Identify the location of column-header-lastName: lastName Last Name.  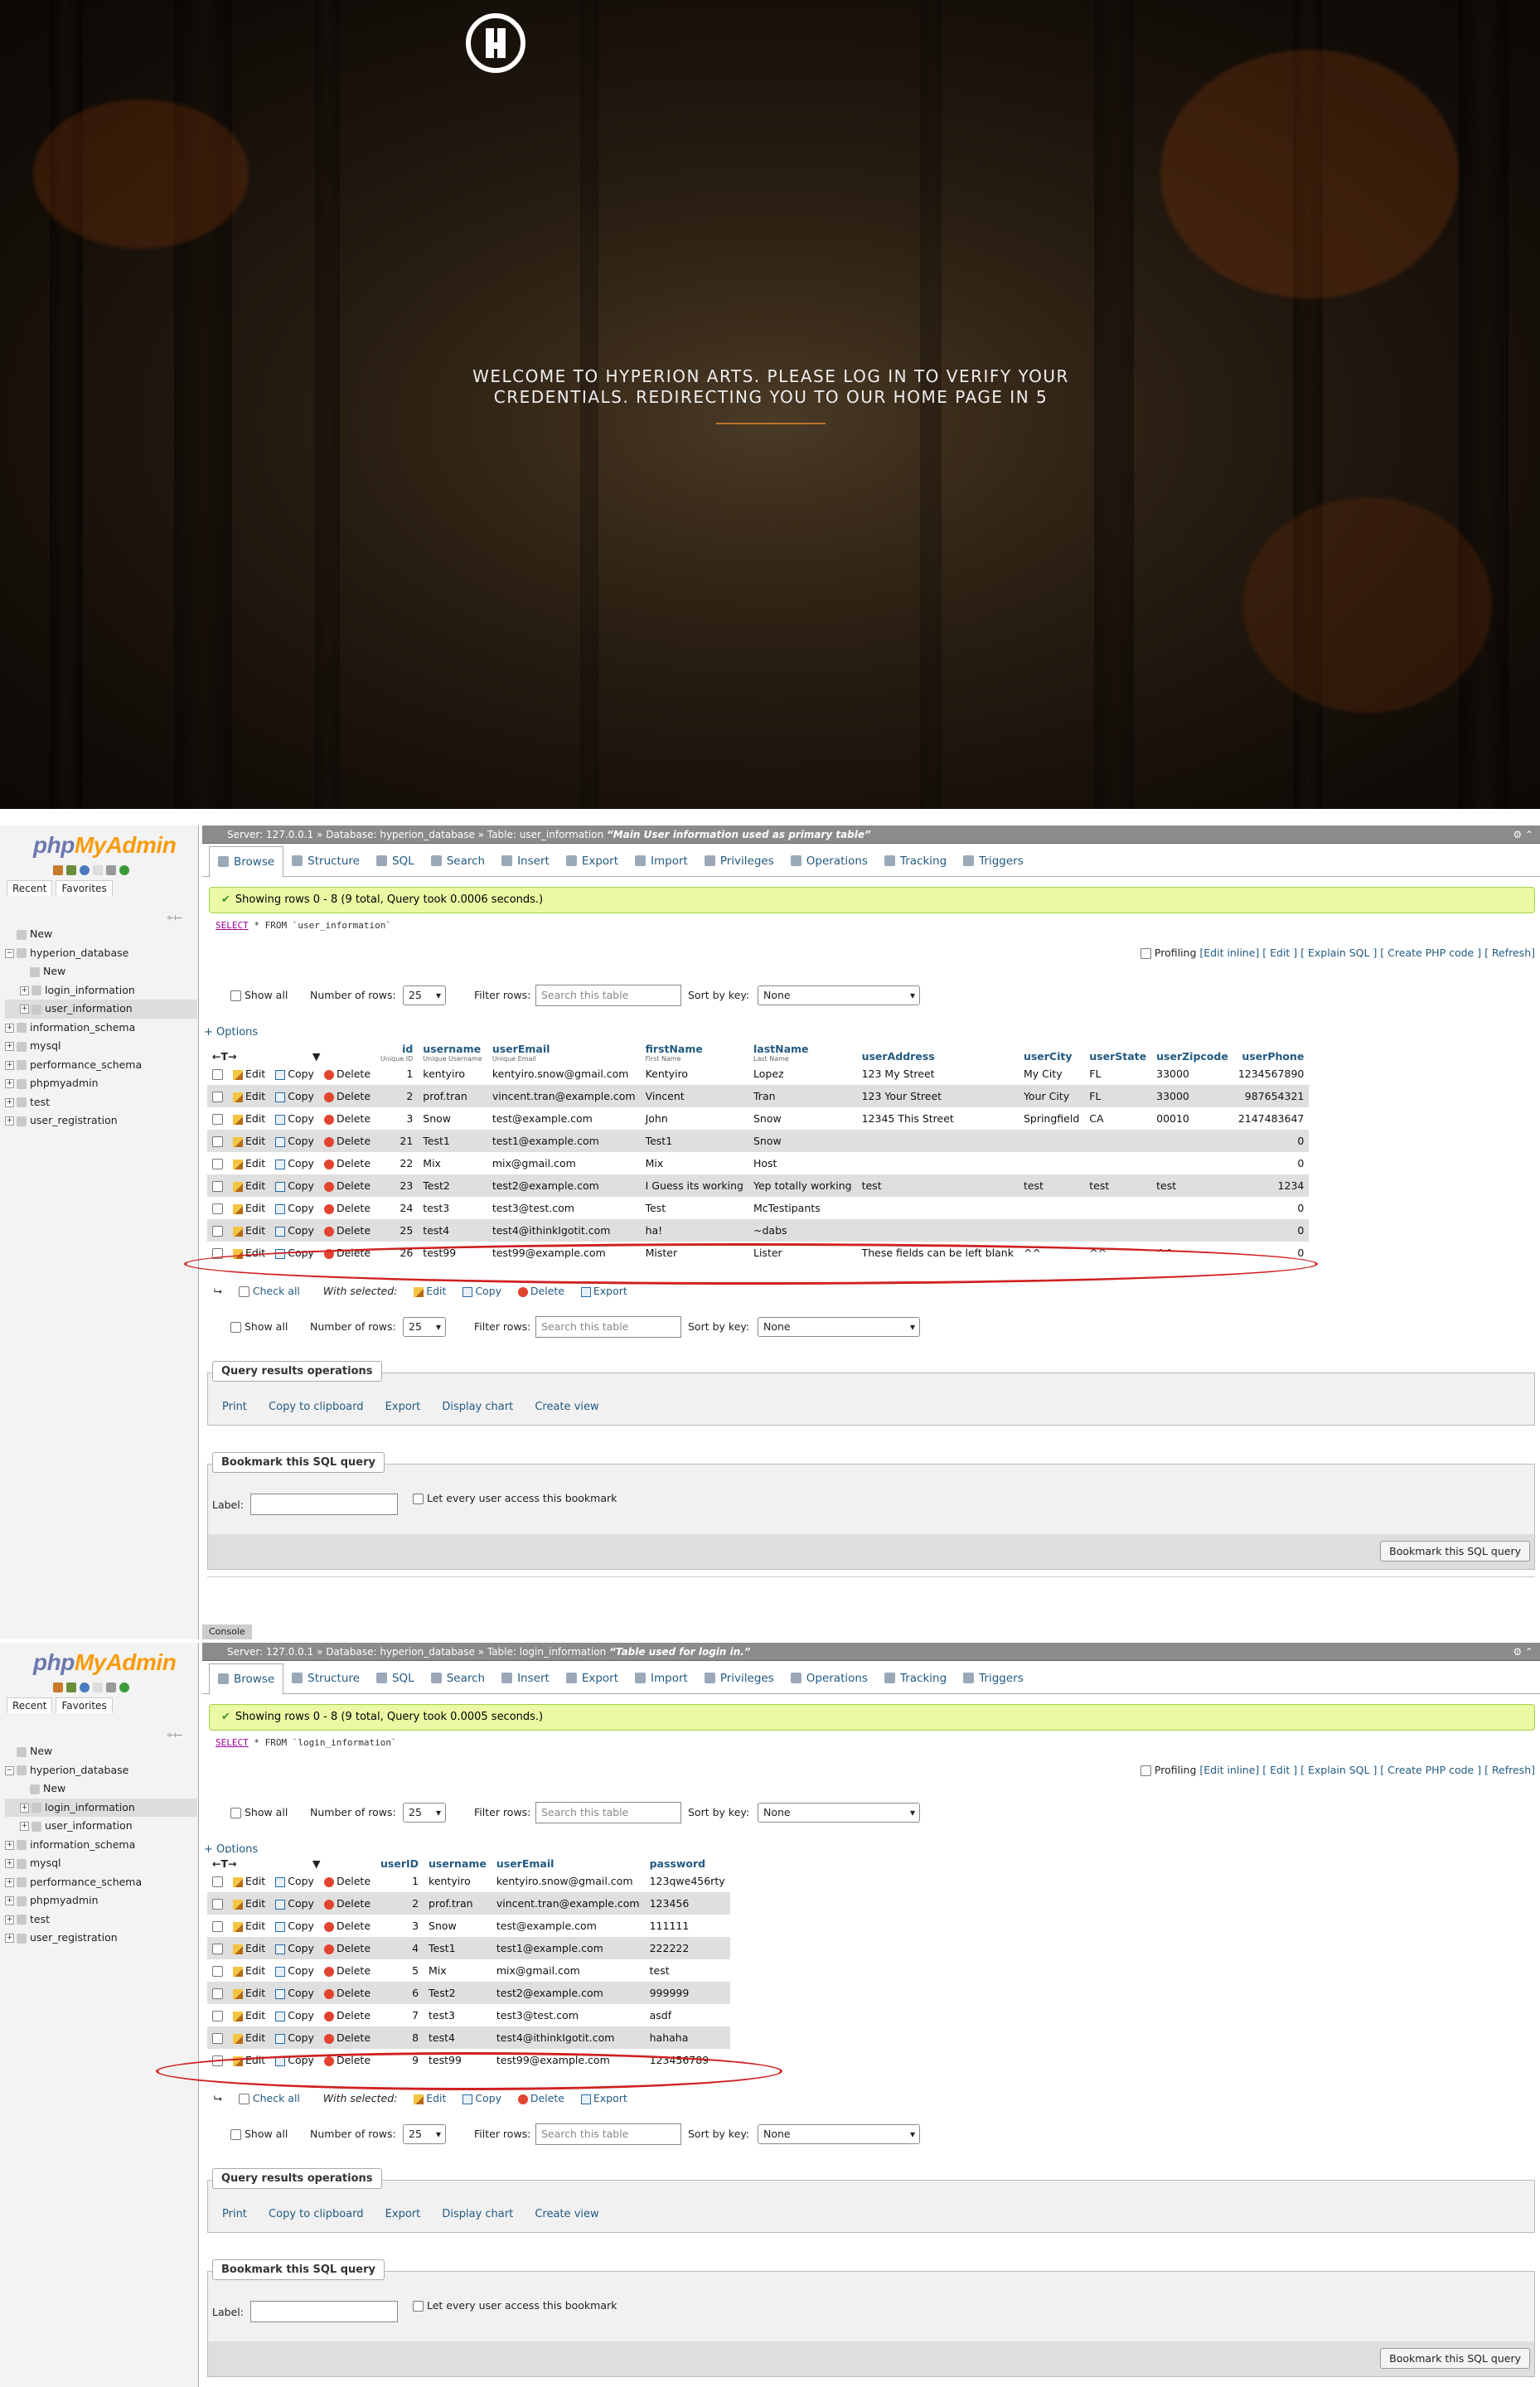
(803, 1050).